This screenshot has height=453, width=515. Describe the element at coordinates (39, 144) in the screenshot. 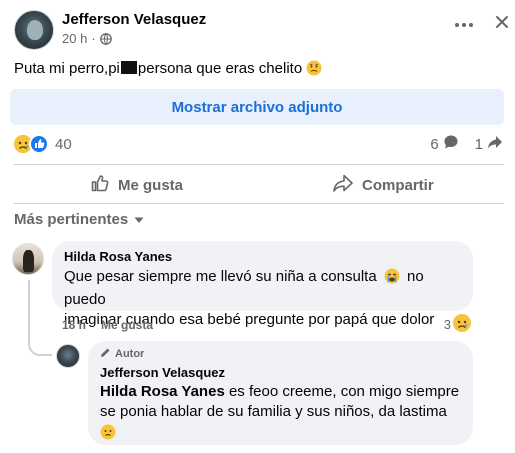

I see `like-reaction-icon` at that location.